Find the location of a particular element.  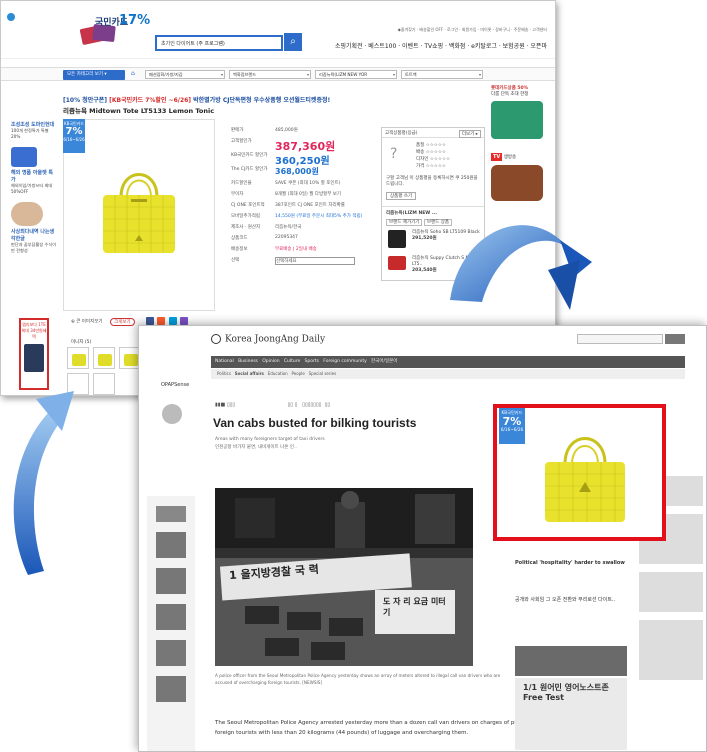

side-story-2: 공개와 사회임 그 오픈 전환와 부리로선 다이트.. is located at coordinates (570, 599).